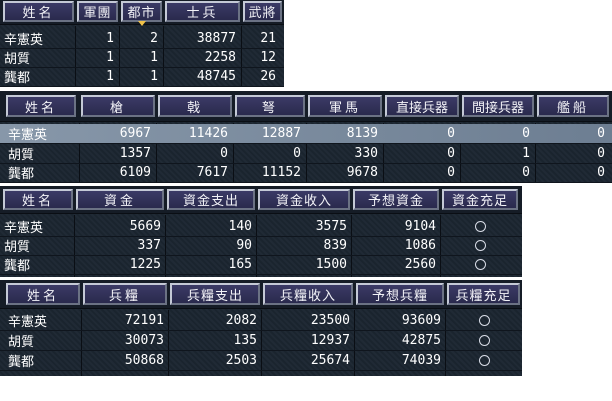 Image resolution: width=612 pixels, height=401 pixels. I want to click on table-row-selected: 辛憲英 6967 11426 12887 8139 0 0 0, so click(306, 134).